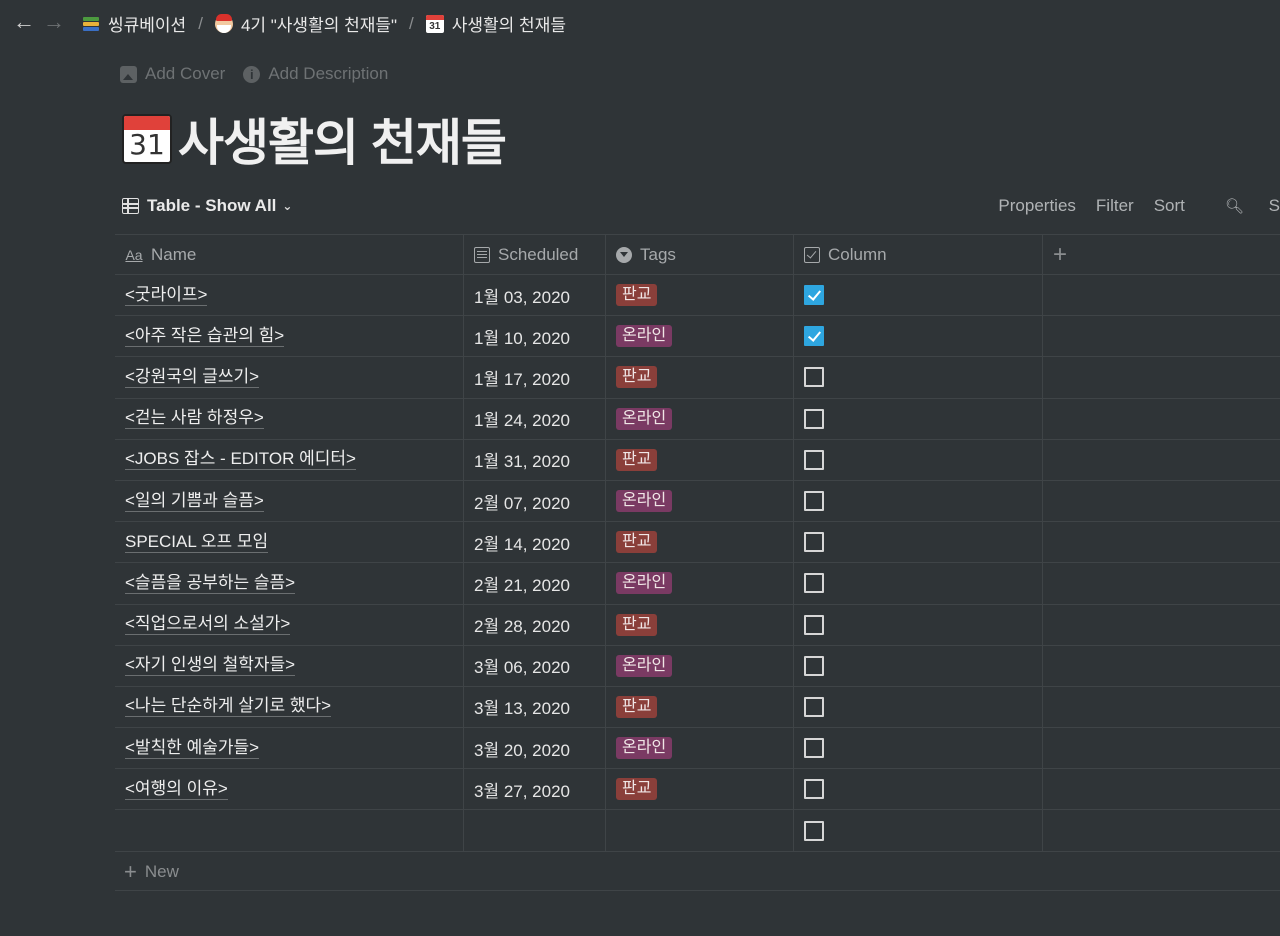 The image size is (1280, 936). I want to click on cell-name: <걷는 사람 하정우>, so click(289, 418).